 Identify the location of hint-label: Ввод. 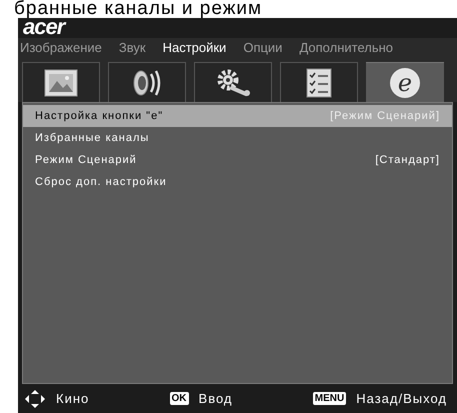
(215, 399).